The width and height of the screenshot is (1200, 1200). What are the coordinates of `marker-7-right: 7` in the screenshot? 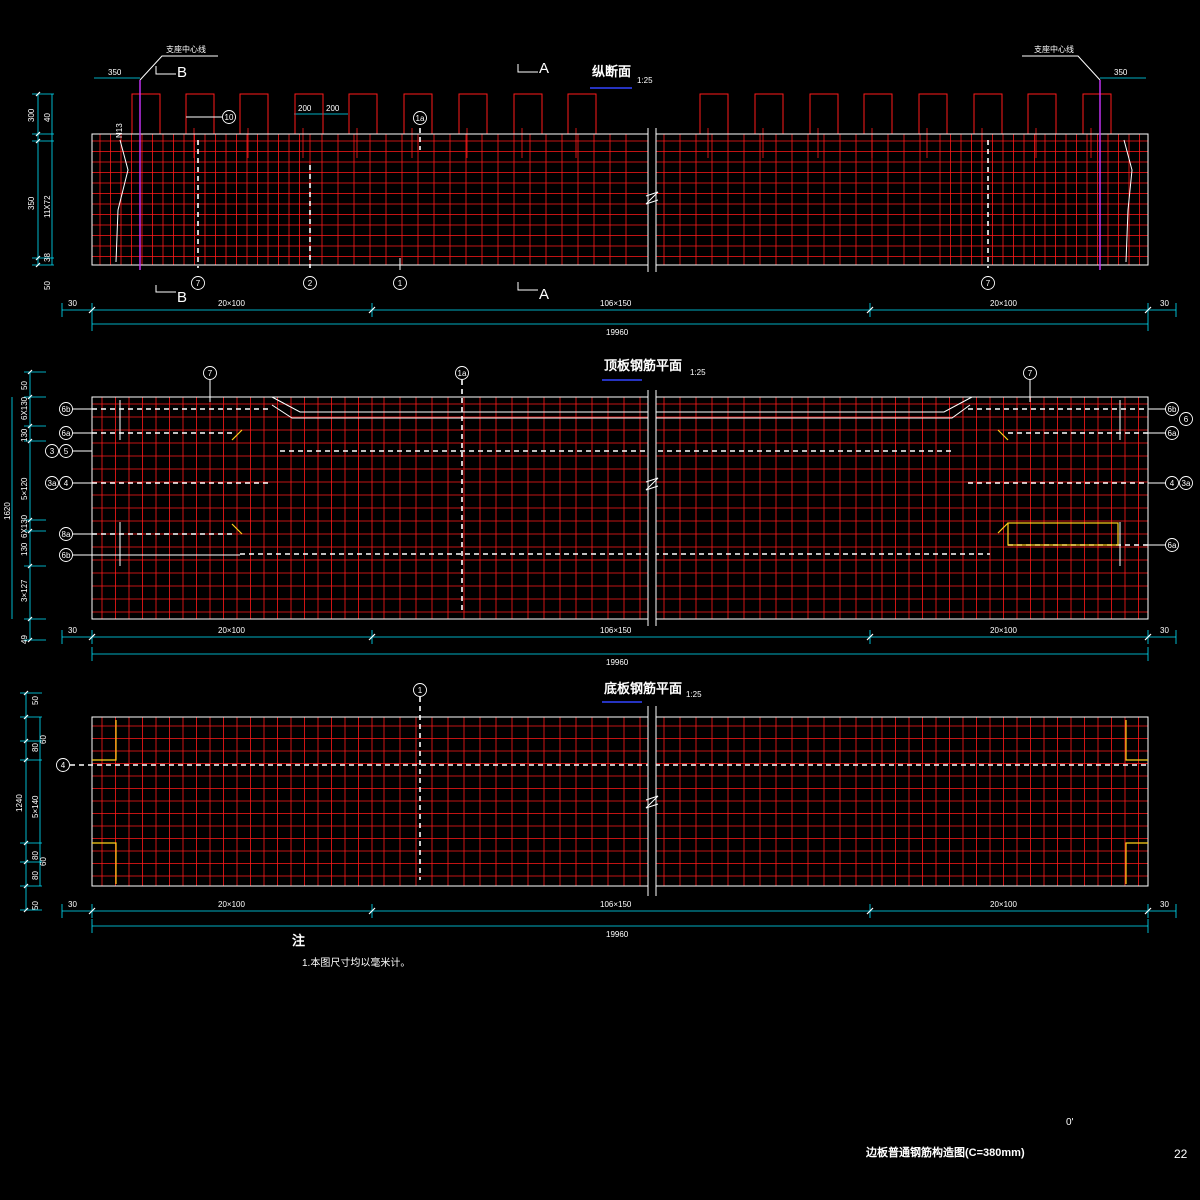 It's located at (988, 283).